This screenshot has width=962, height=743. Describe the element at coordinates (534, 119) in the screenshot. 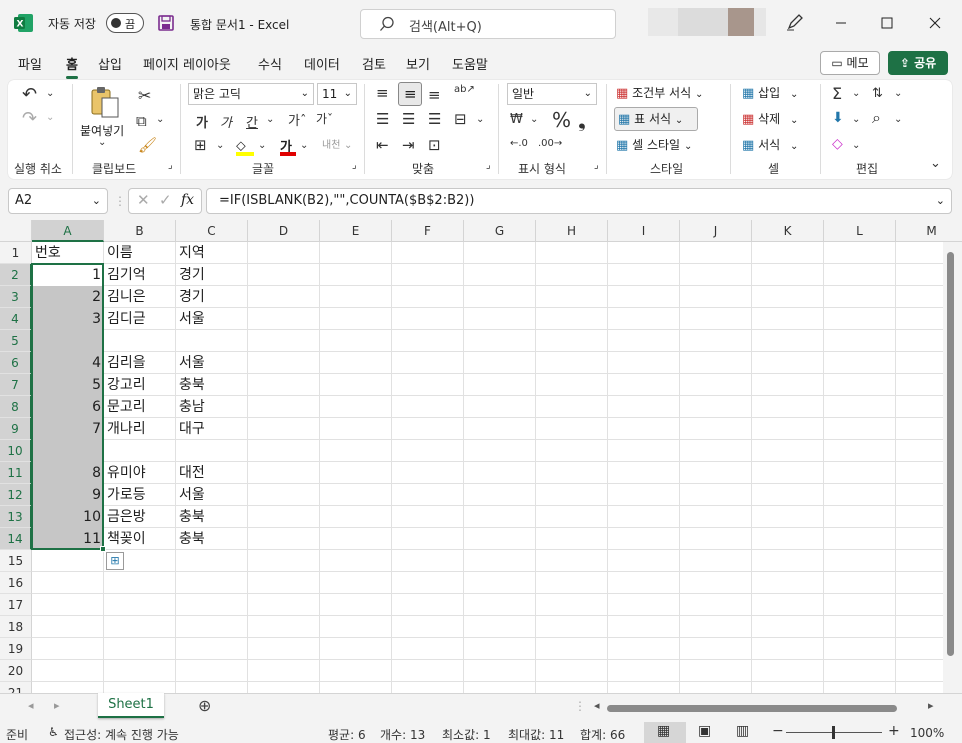

I see `currency-dropdown-icon: ⌄` at that location.